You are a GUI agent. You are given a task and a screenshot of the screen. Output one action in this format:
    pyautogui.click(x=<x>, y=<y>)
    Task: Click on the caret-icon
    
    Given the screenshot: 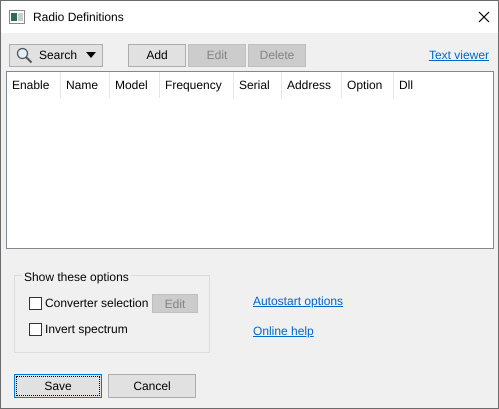 What is the action you would take?
    pyautogui.click(x=91, y=55)
    